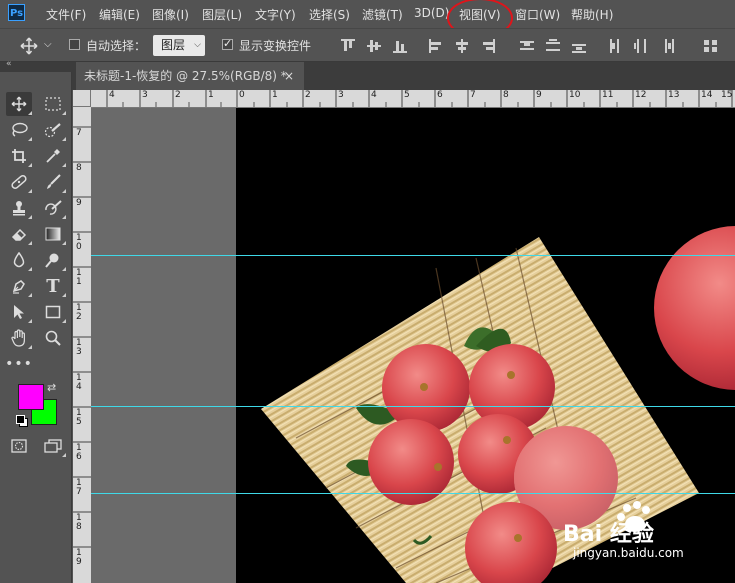 This screenshot has width=735, height=583. I want to click on ruler-left-label: 8, so click(79, 168).